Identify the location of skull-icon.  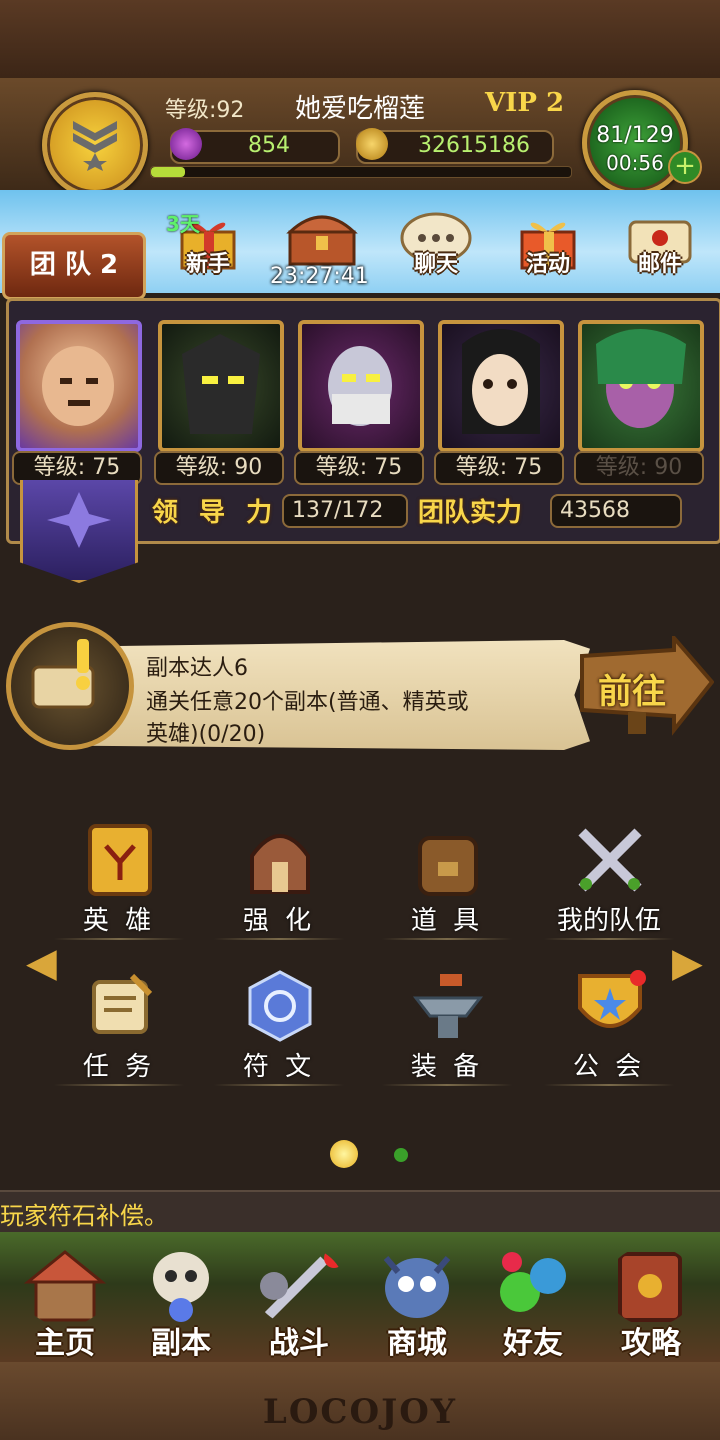
(181, 1287).